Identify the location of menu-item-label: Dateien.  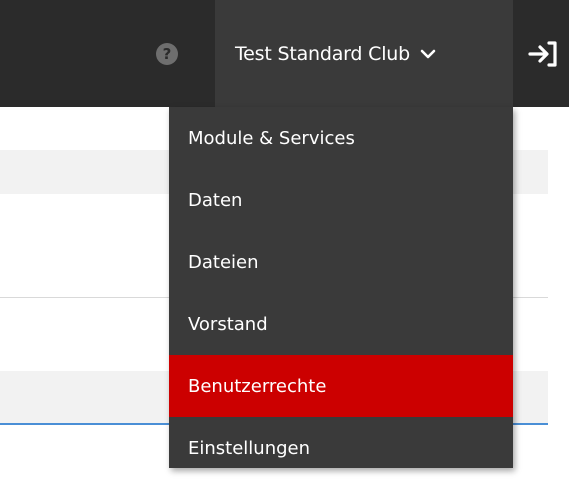
(223, 262).